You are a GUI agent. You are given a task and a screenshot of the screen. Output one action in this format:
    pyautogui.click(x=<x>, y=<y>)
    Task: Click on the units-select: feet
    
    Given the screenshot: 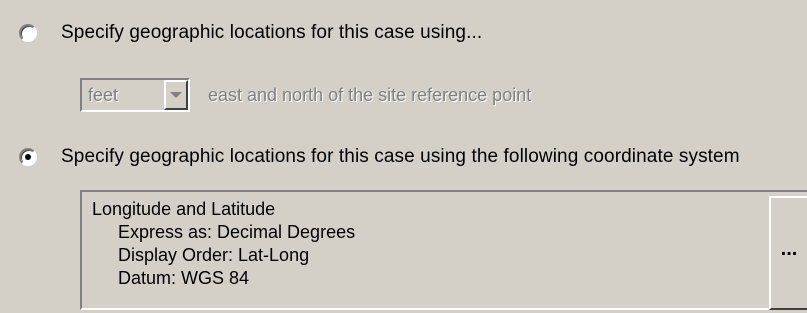 What is the action you would take?
    pyautogui.click(x=135, y=95)
    